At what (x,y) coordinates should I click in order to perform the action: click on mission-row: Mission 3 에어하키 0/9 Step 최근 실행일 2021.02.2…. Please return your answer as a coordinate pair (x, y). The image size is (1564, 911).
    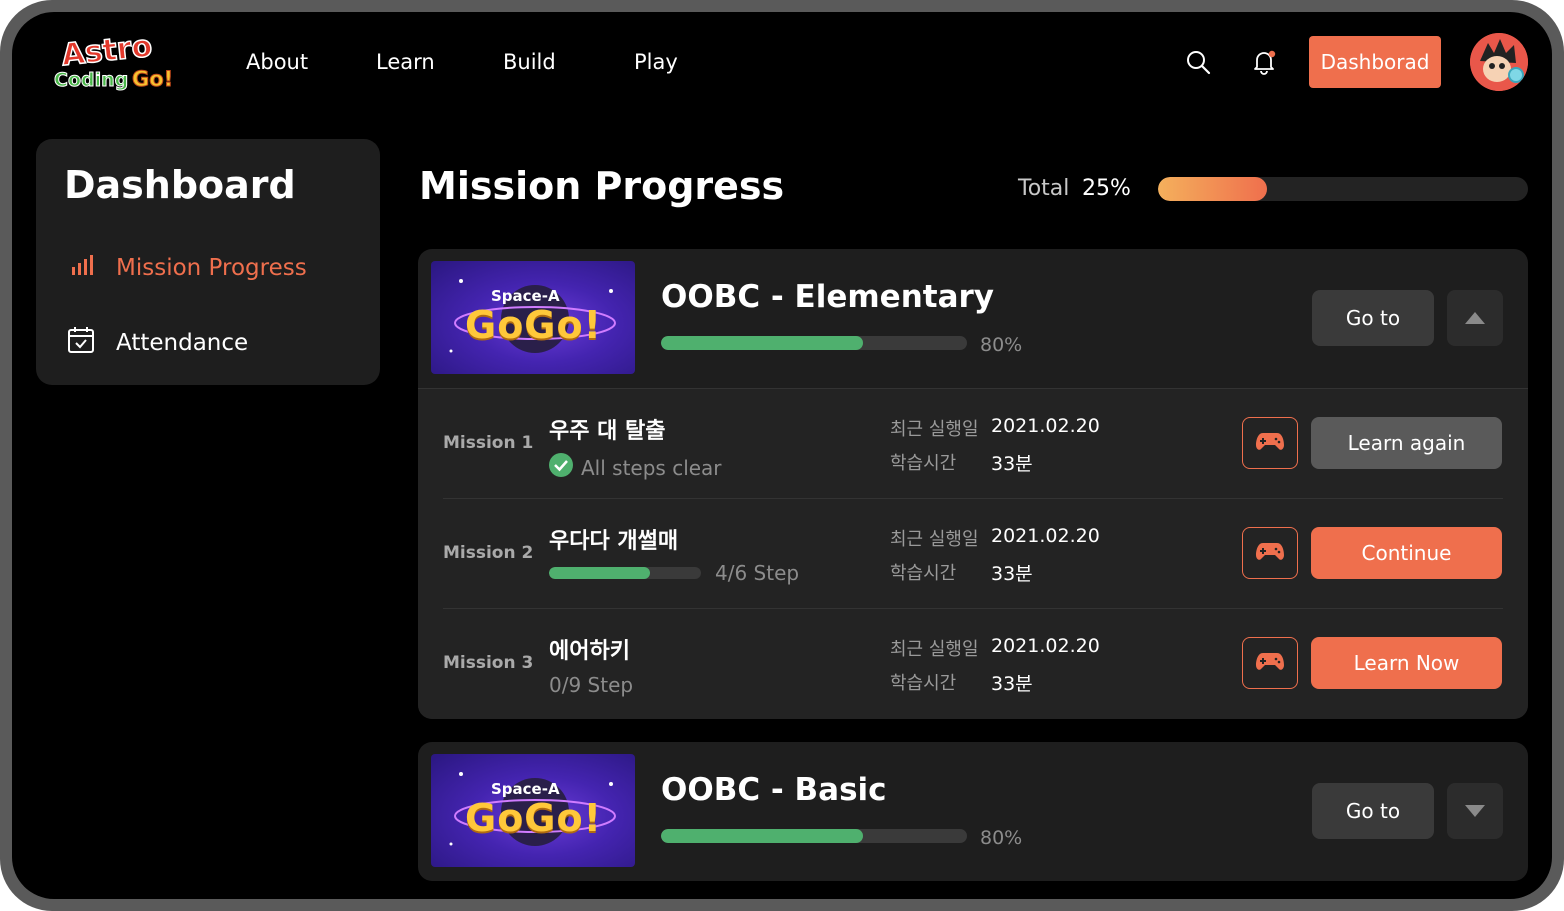
    Looking at the image, I should click on (973, 664).